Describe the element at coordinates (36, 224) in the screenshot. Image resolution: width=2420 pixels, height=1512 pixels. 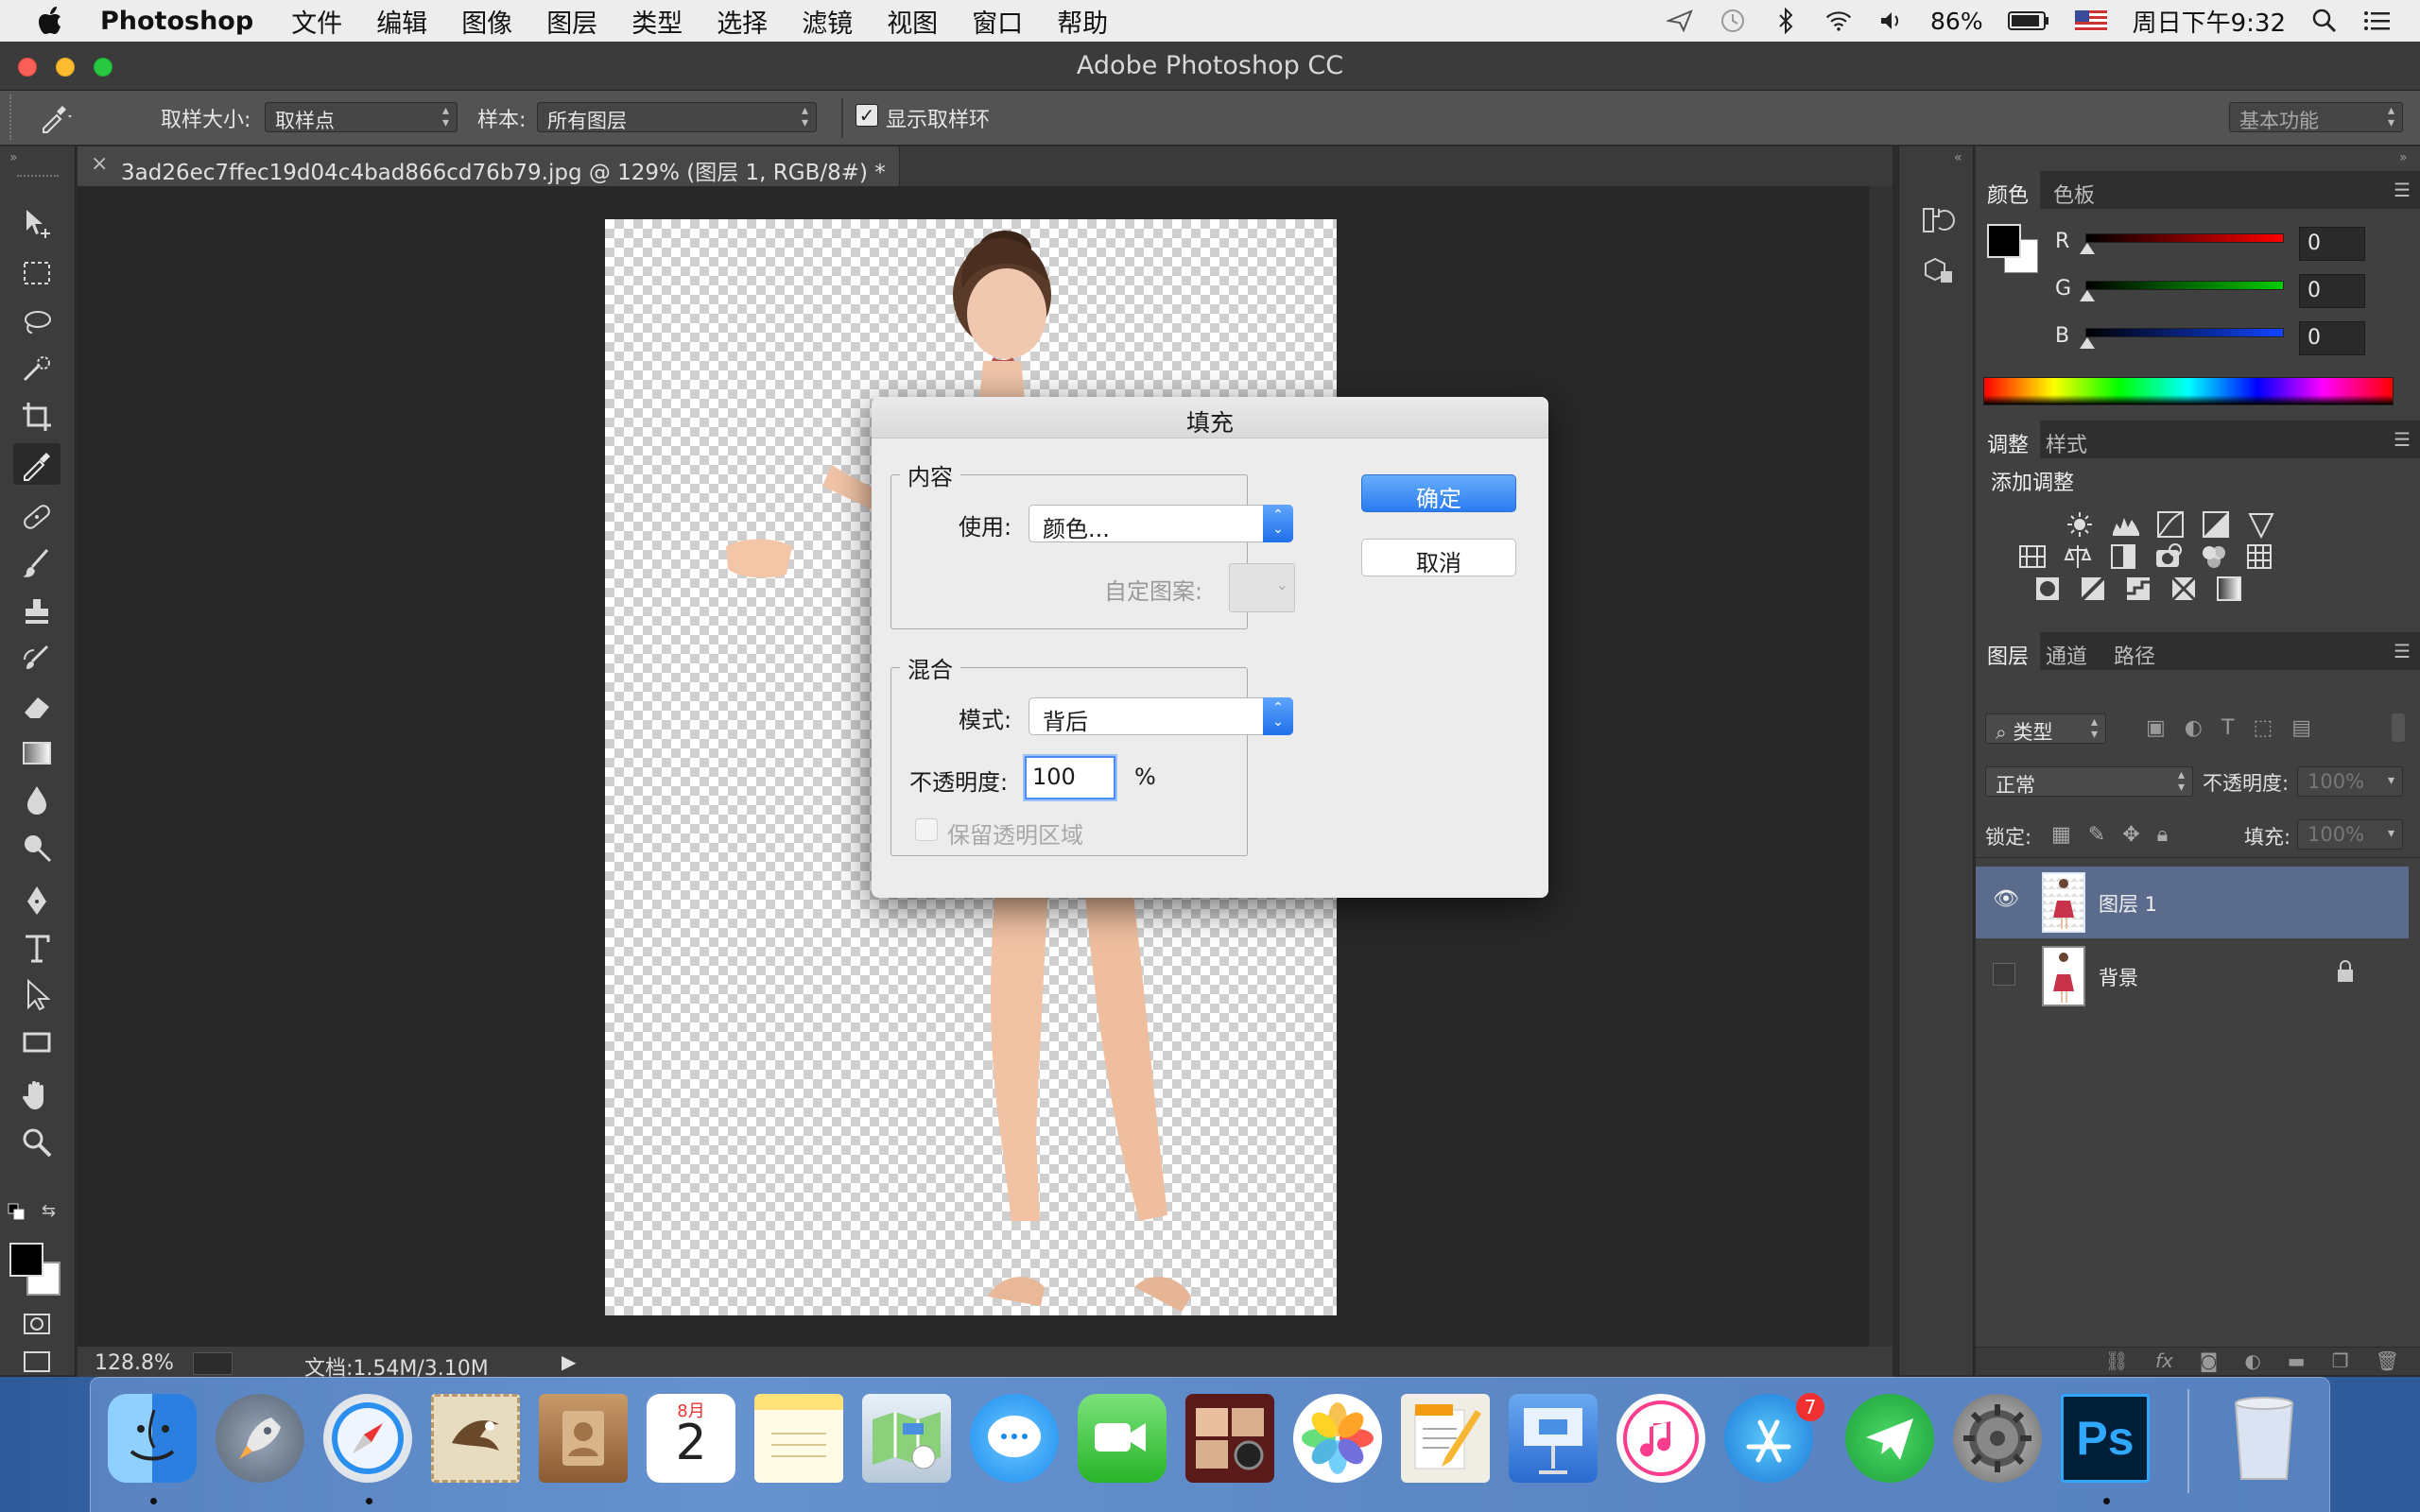
I see `move-tool-icon` at that location.